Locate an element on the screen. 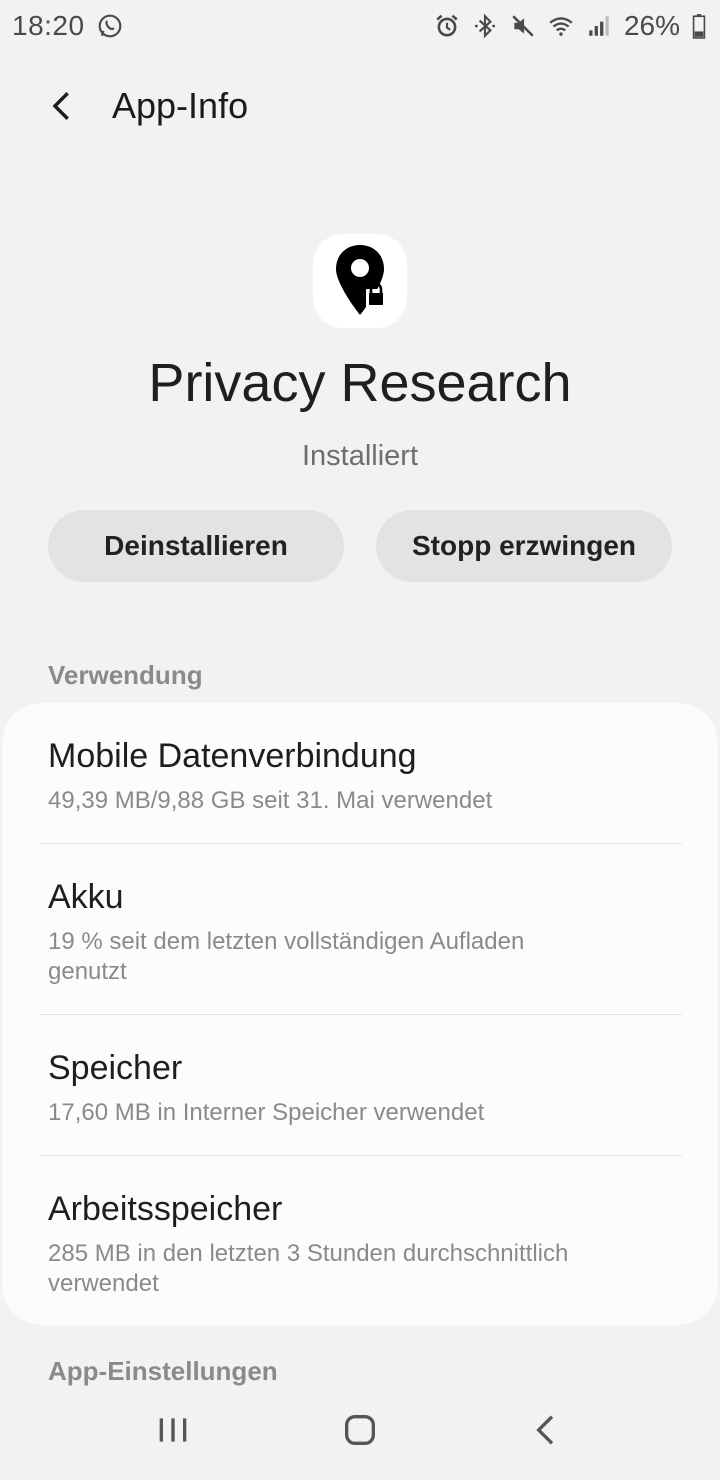 Image resolution: width=720 pixels, height=1480 pixels. recents-icon is located at coordinates (173, 1430).